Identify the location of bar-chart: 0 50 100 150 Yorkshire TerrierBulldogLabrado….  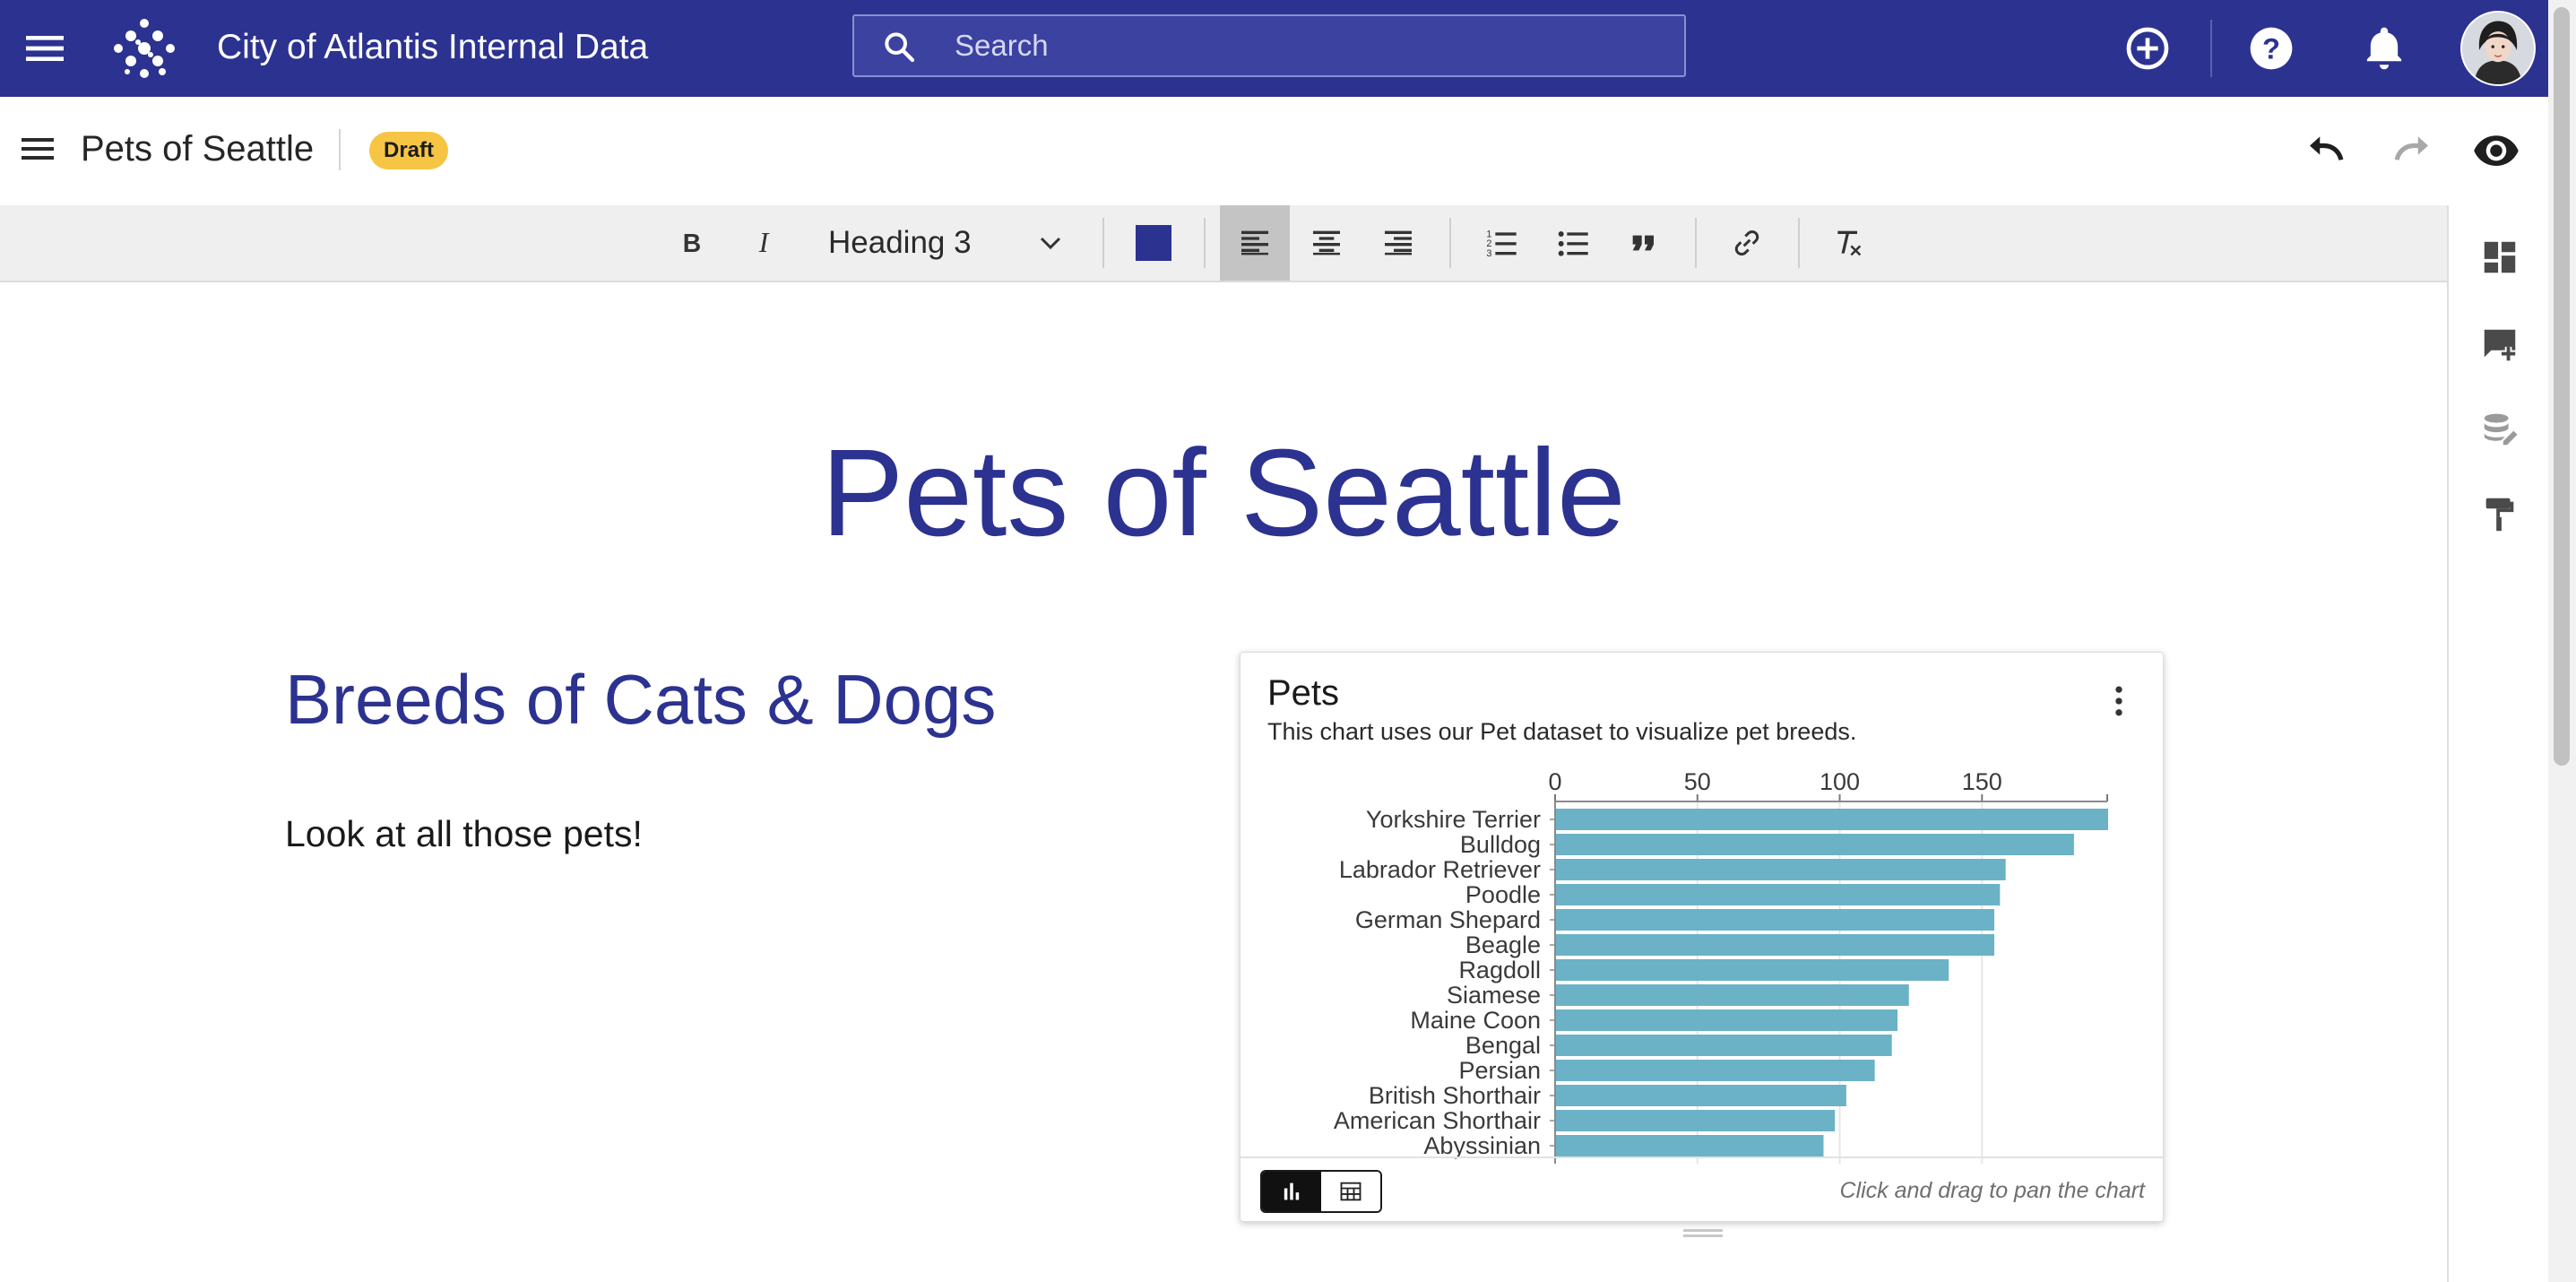
(1701, 966).